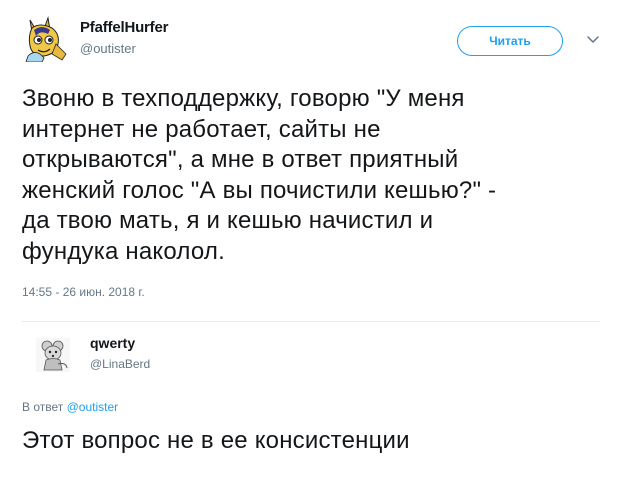 This screenshot has width=620, height=490. Describe the element at coordinates (46, 38) in the screenshot. I see `author-avatar` at that location.